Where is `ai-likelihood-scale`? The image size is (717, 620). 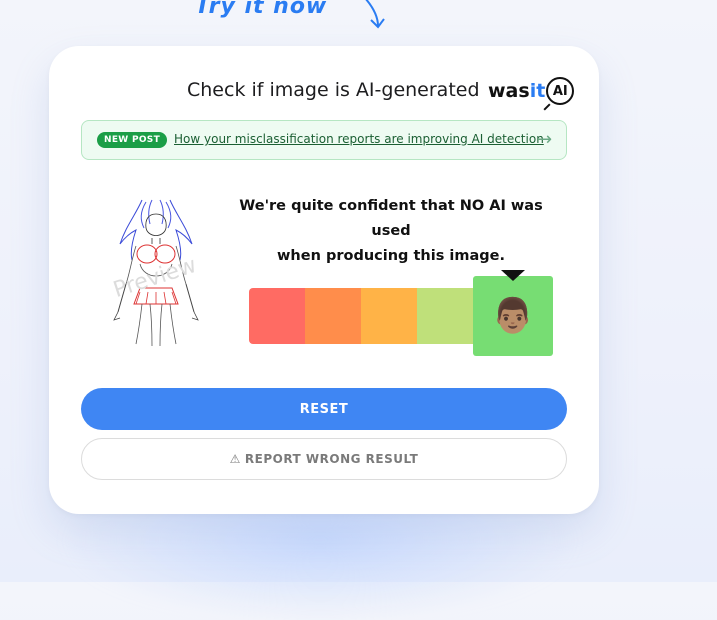
ai-likelihood-scale is located at coordinates (361, 316).